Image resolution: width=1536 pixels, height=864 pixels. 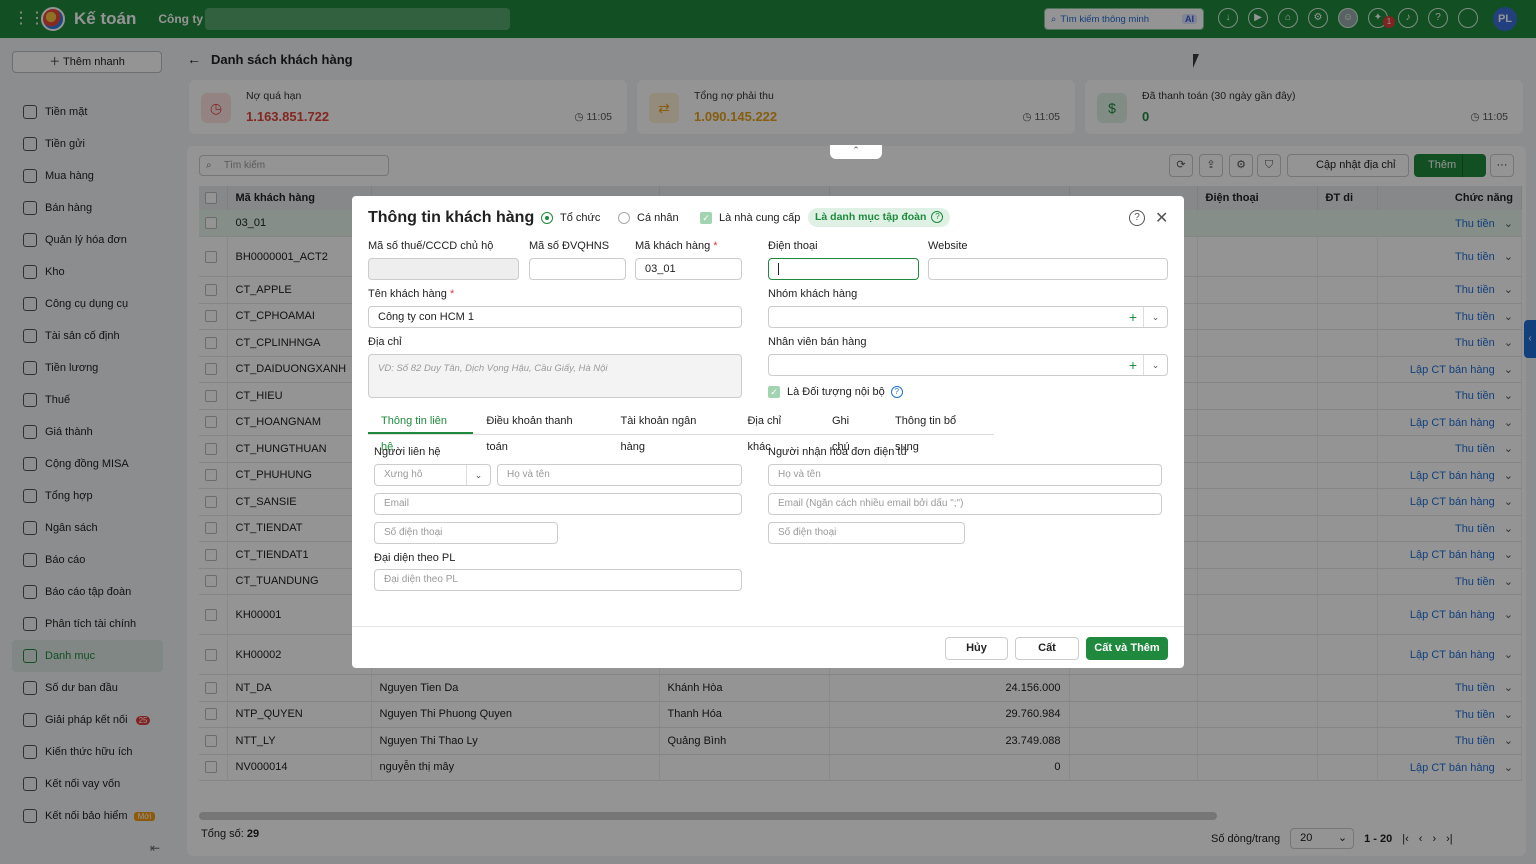 I want to click on einvoice-section-title: Người nhận hóa đơn điện tử, so click(x=838, y=452).